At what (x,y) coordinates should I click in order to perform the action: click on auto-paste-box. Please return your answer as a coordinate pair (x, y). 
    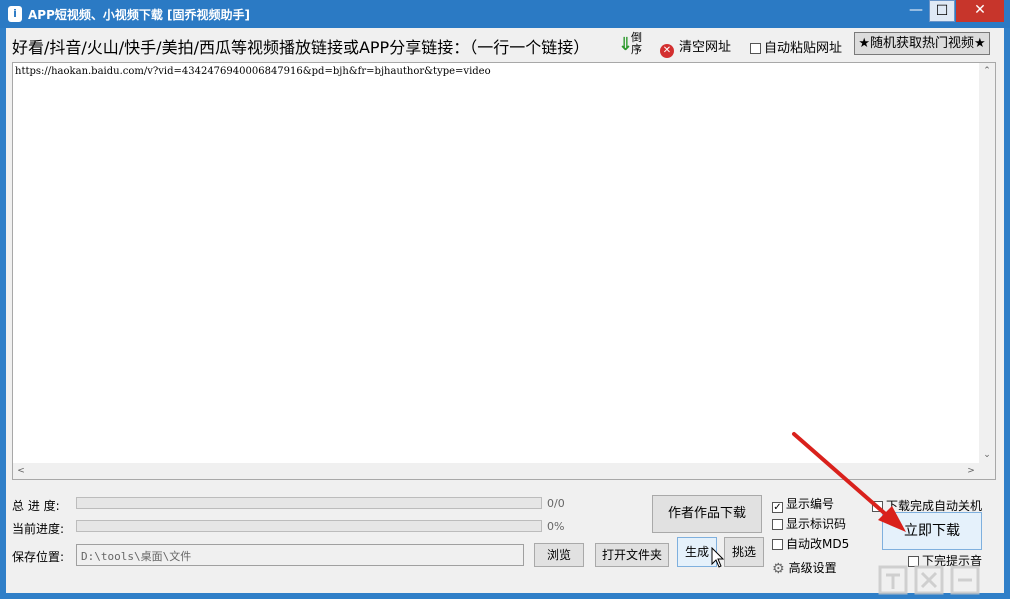
    Looking at the image, I should click on (755, 48).